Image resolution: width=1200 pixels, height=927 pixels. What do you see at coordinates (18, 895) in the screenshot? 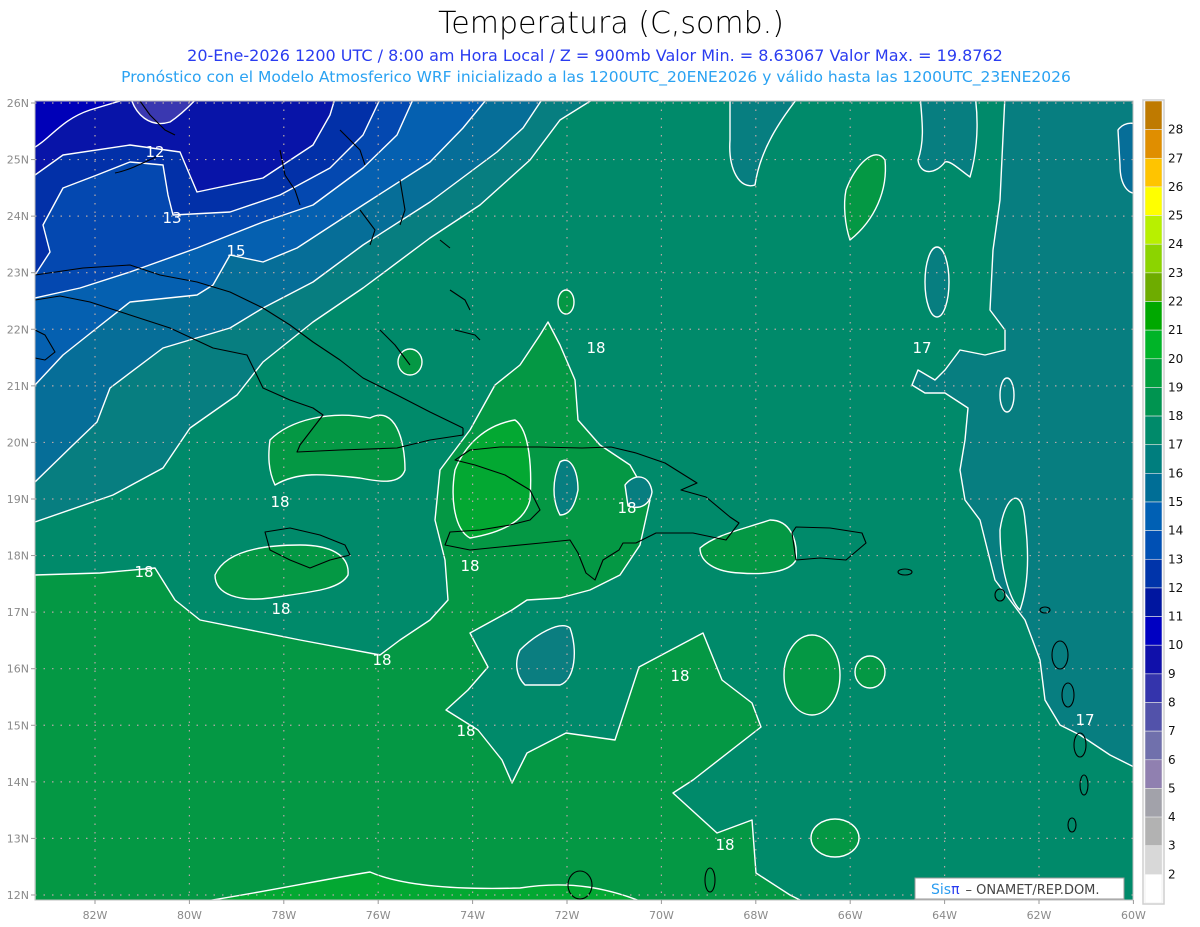
I see `lat-label: 12N` at bounding box center [18, 895].